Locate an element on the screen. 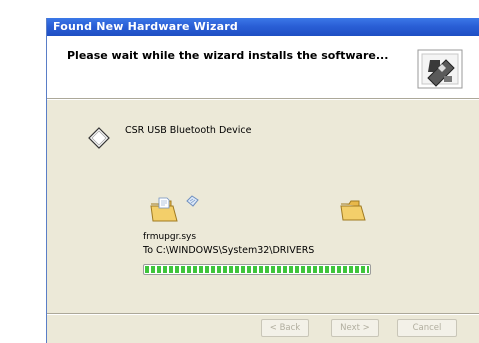 This screenshot has width=479, height=343. next-button: Next > is located at coordinates (355, 328).